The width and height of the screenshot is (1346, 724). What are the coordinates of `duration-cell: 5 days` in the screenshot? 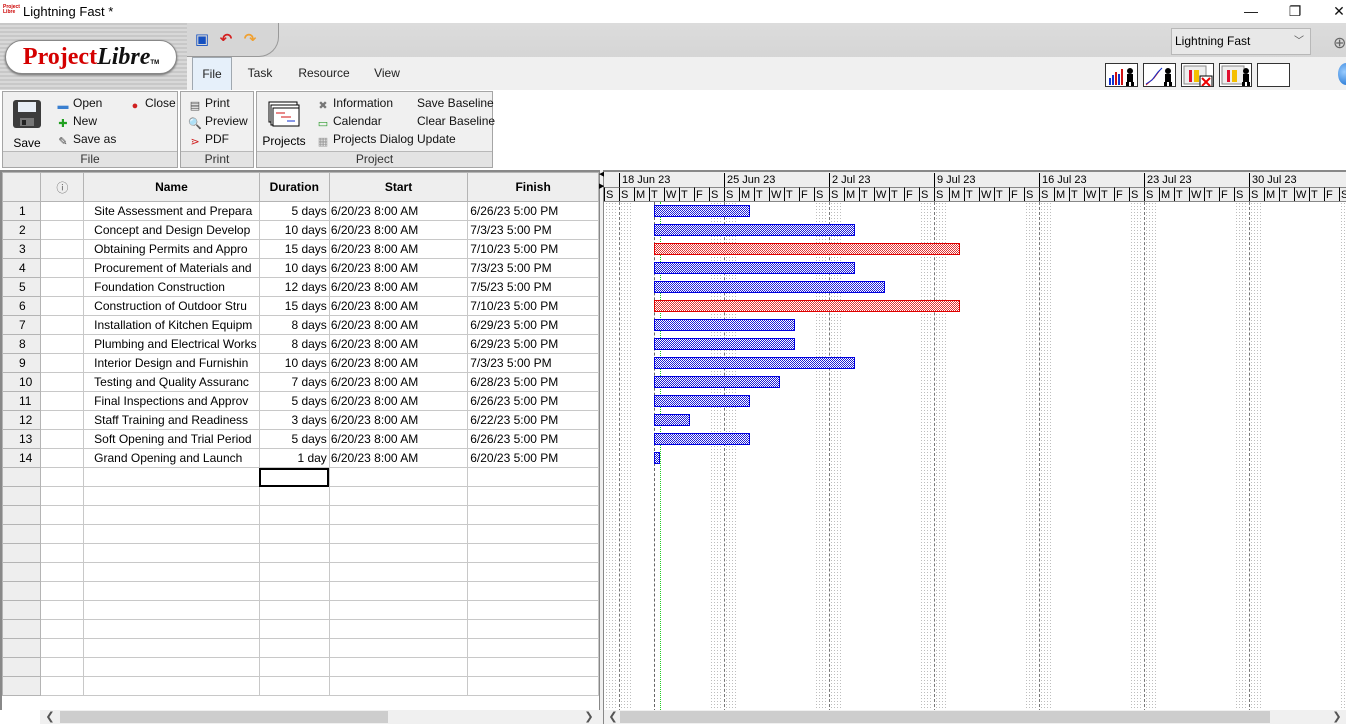 It's located at (294, 211).